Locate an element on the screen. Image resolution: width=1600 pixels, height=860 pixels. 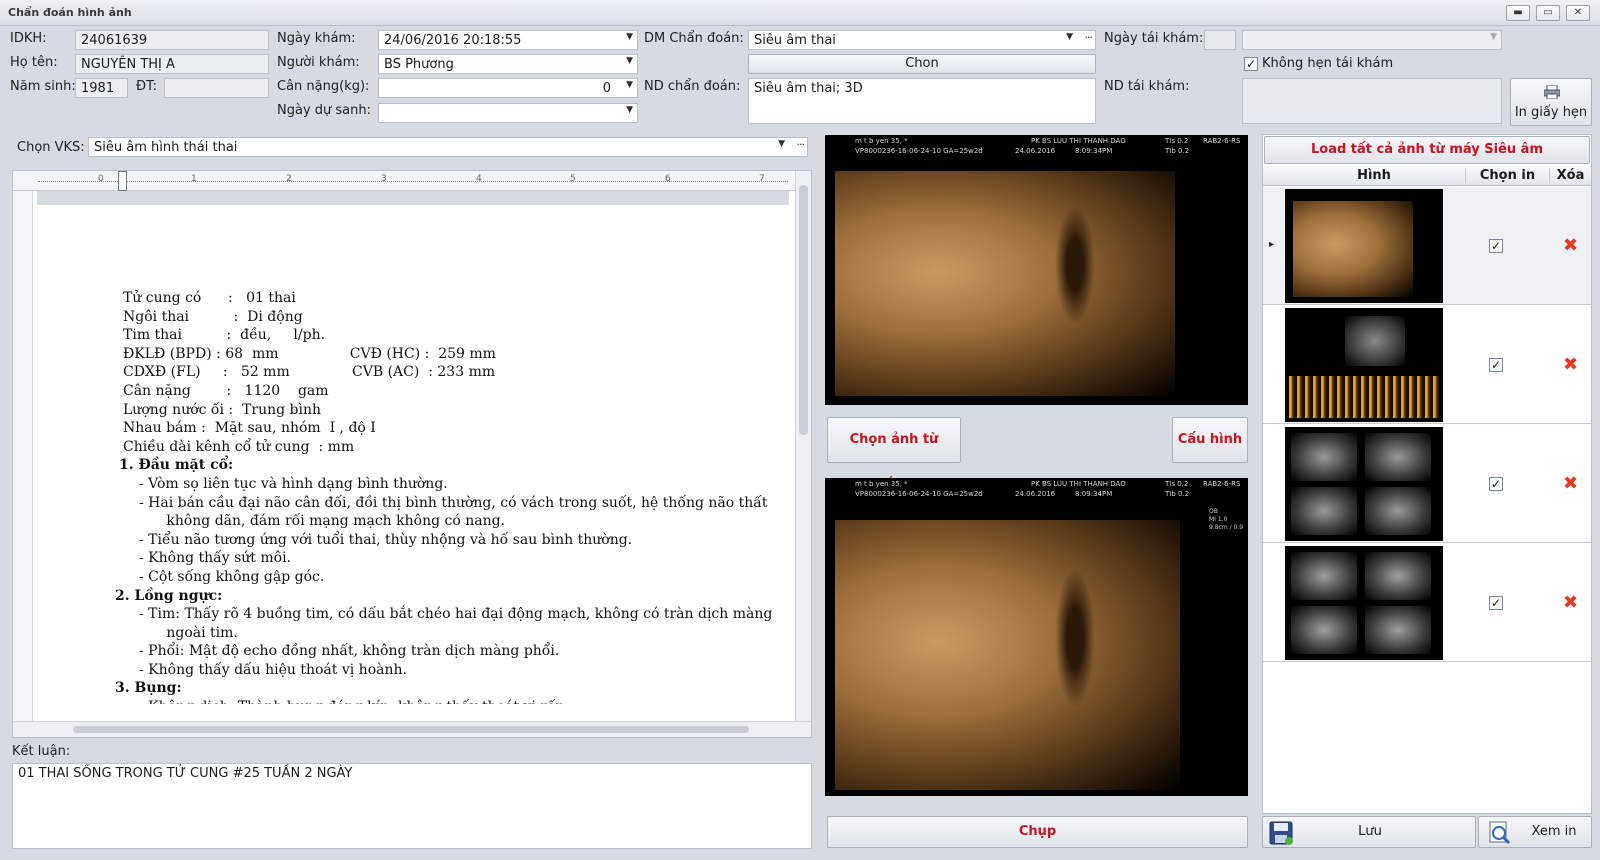
due-date-label: Ngày dự sanh: is located at coordinates (324, 110).